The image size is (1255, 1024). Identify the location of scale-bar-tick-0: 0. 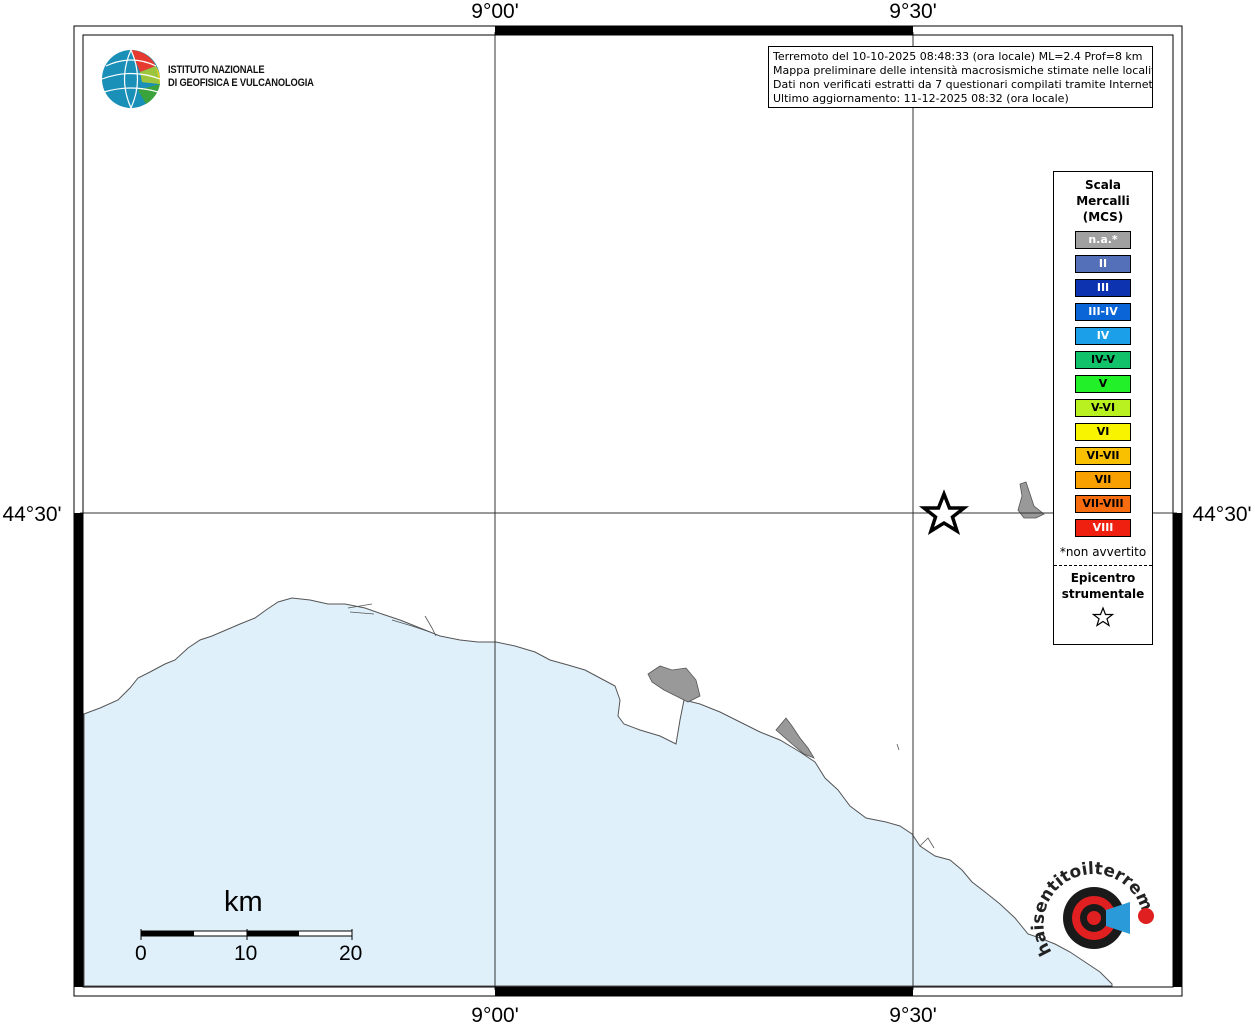
(141, 953).